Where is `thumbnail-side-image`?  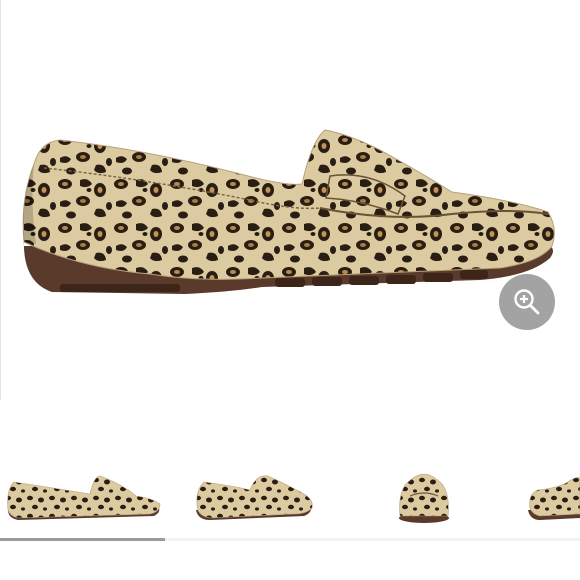
thumbnail-side-image is located at coordinates (84, 497).